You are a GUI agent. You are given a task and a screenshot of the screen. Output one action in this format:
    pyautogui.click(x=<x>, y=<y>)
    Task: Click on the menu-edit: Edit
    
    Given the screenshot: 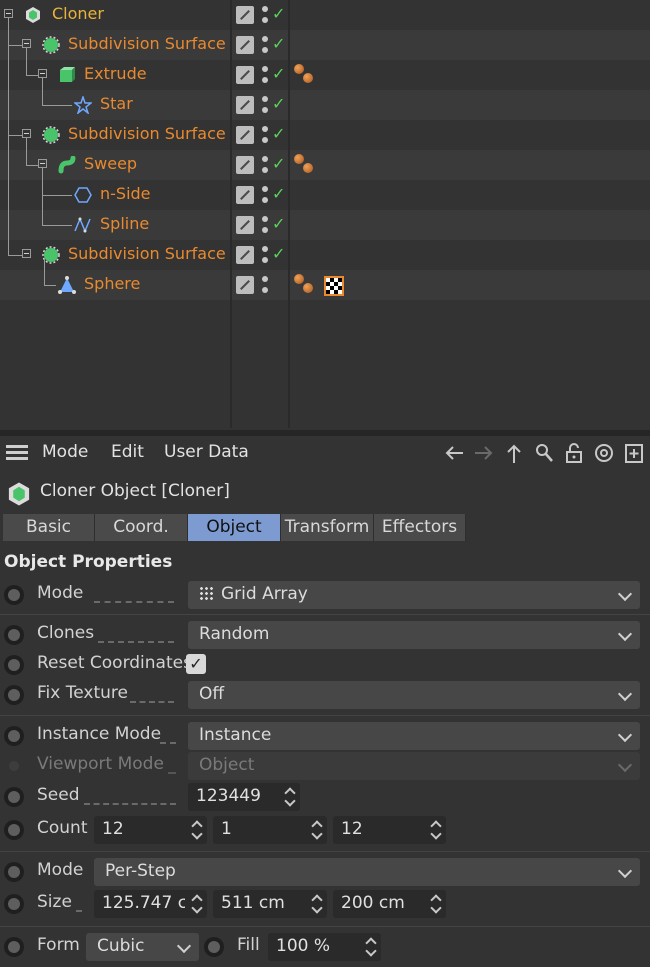 What is the action you would take?
    pyautogui.click(x=127, y=452)
    